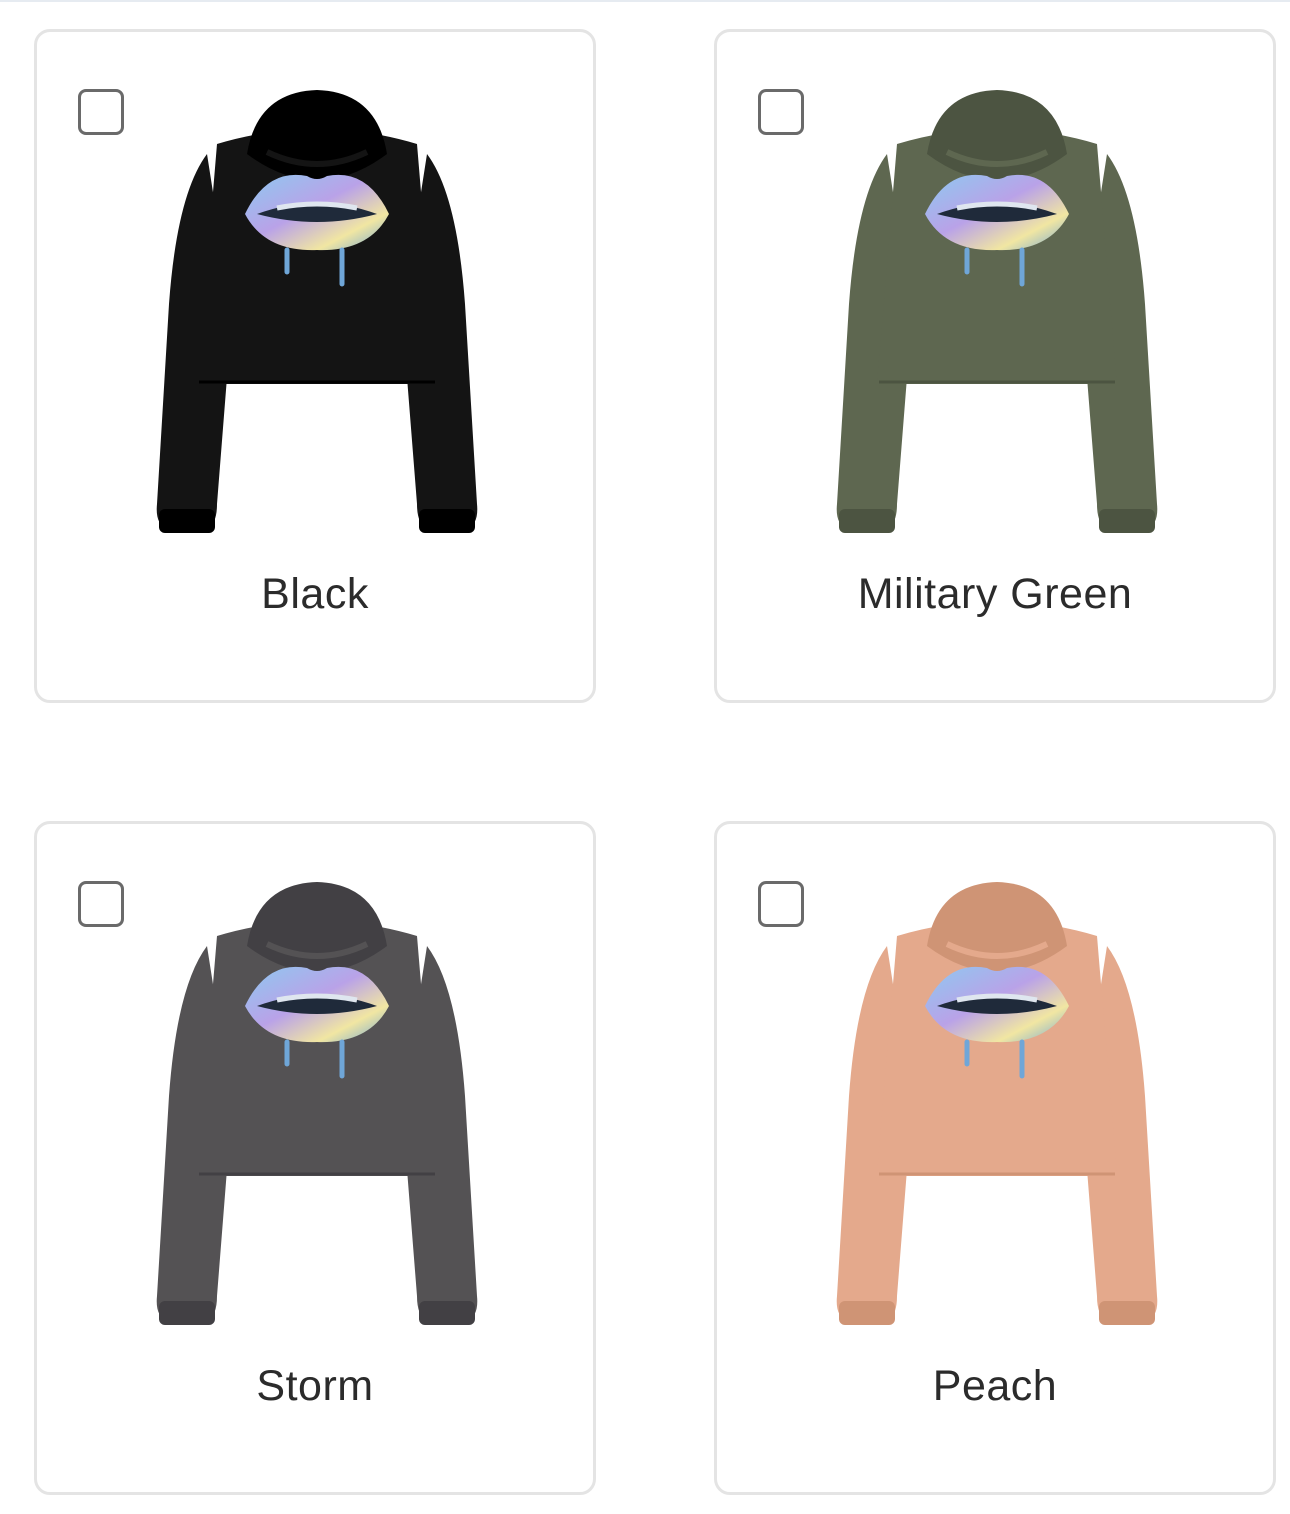  Describe the element at coordinates (995, 594) in the screenshot. I see `variant-label: Military Green` at that location.